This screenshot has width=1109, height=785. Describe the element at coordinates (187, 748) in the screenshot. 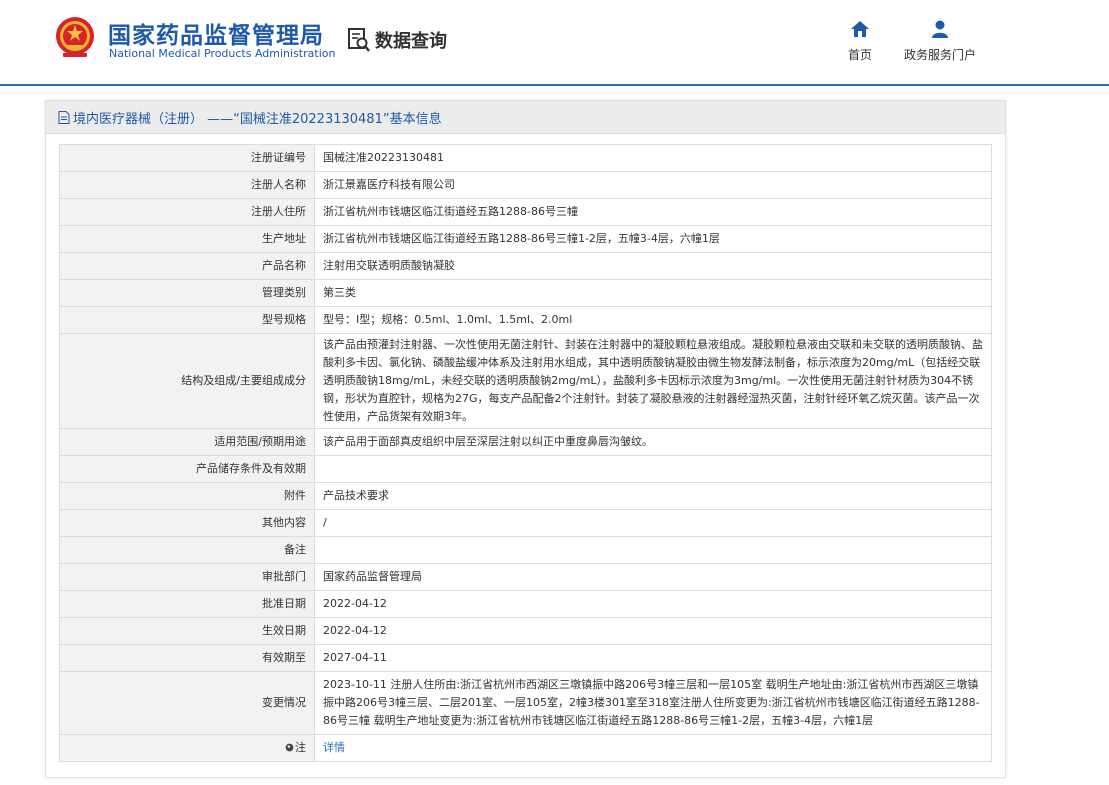

I see `field-label: 注` at that location.